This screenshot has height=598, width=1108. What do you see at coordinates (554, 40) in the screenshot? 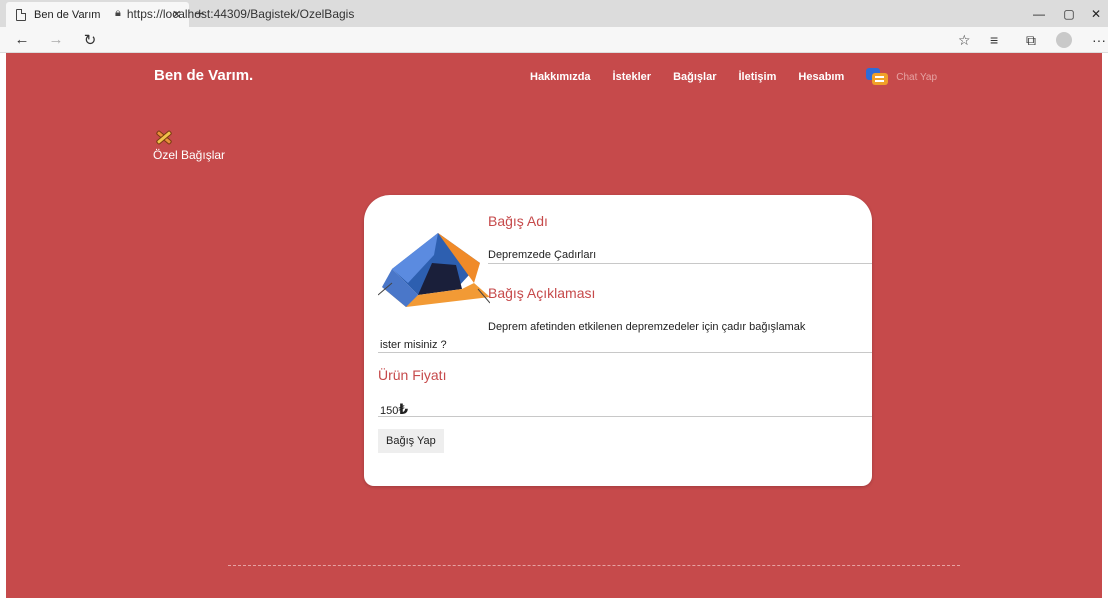
I see `address-bar: ← → ↻` at bounding box center [554, 40].